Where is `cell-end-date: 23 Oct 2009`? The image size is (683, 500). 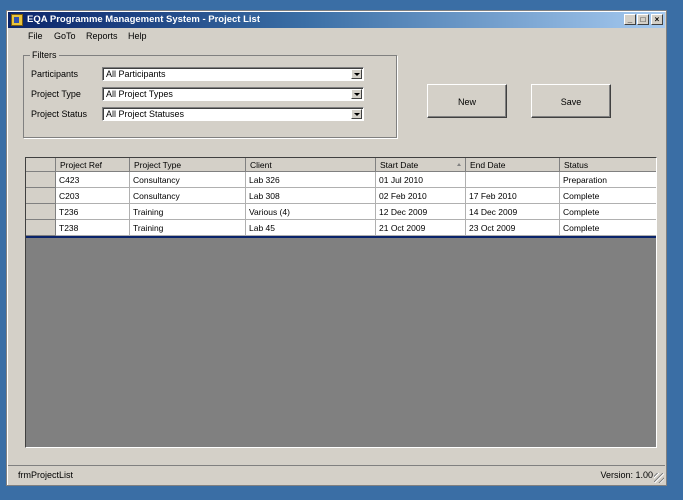
cell-end-date: 23 Oct 2009 is located at coordinates (513, 228).